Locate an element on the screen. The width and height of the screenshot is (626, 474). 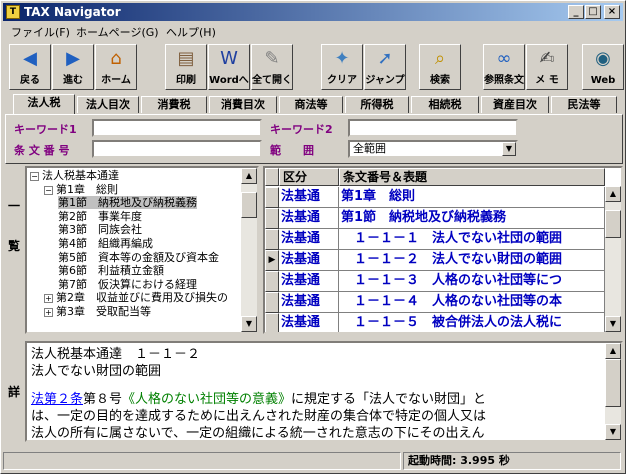
menu-file: ファイル(F) is located at coordinates (40, 32).